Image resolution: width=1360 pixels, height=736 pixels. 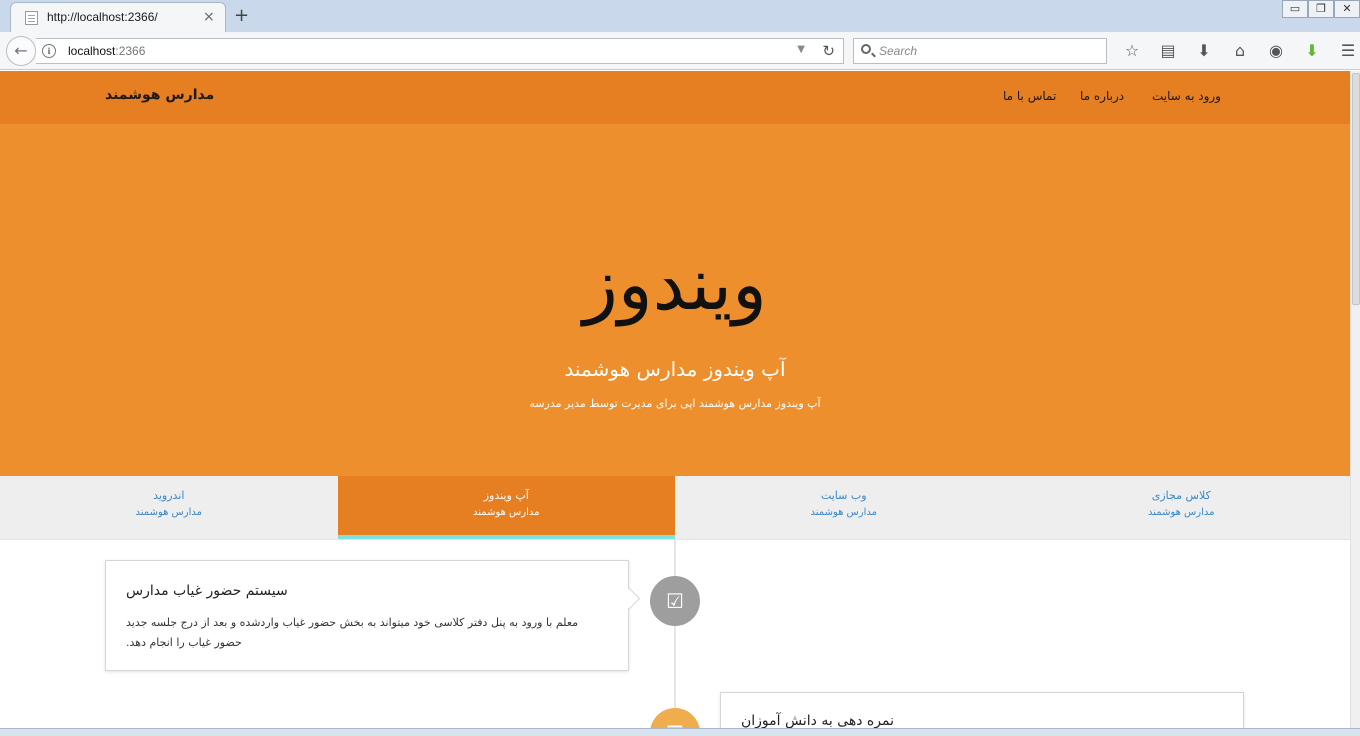 I want to click on back-button: ←, so click(x=21, y=51).